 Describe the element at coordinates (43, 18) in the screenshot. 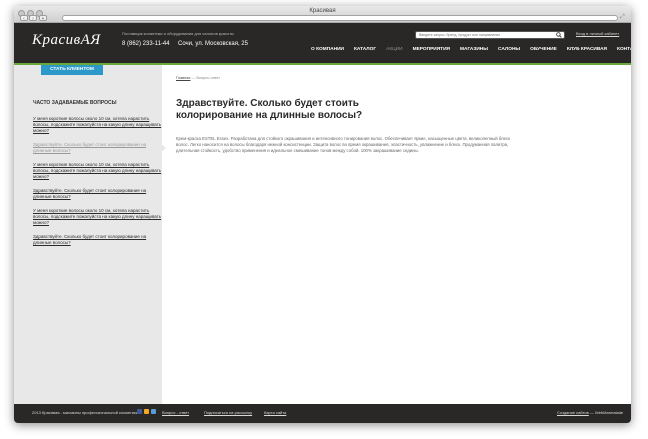

I see `share-button: +` at that location.